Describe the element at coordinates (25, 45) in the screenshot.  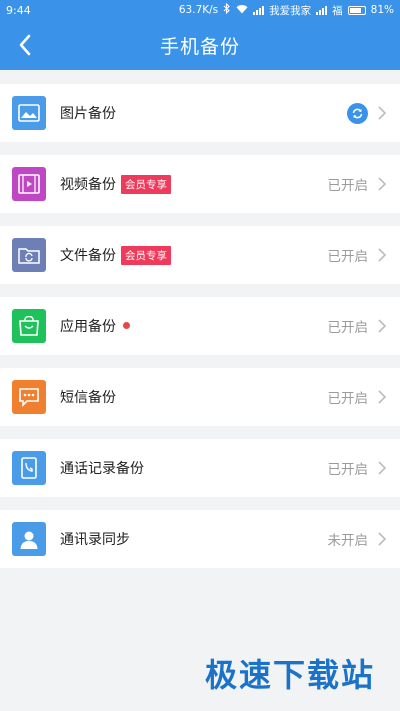
I see `back-arrow-icon` at that location.